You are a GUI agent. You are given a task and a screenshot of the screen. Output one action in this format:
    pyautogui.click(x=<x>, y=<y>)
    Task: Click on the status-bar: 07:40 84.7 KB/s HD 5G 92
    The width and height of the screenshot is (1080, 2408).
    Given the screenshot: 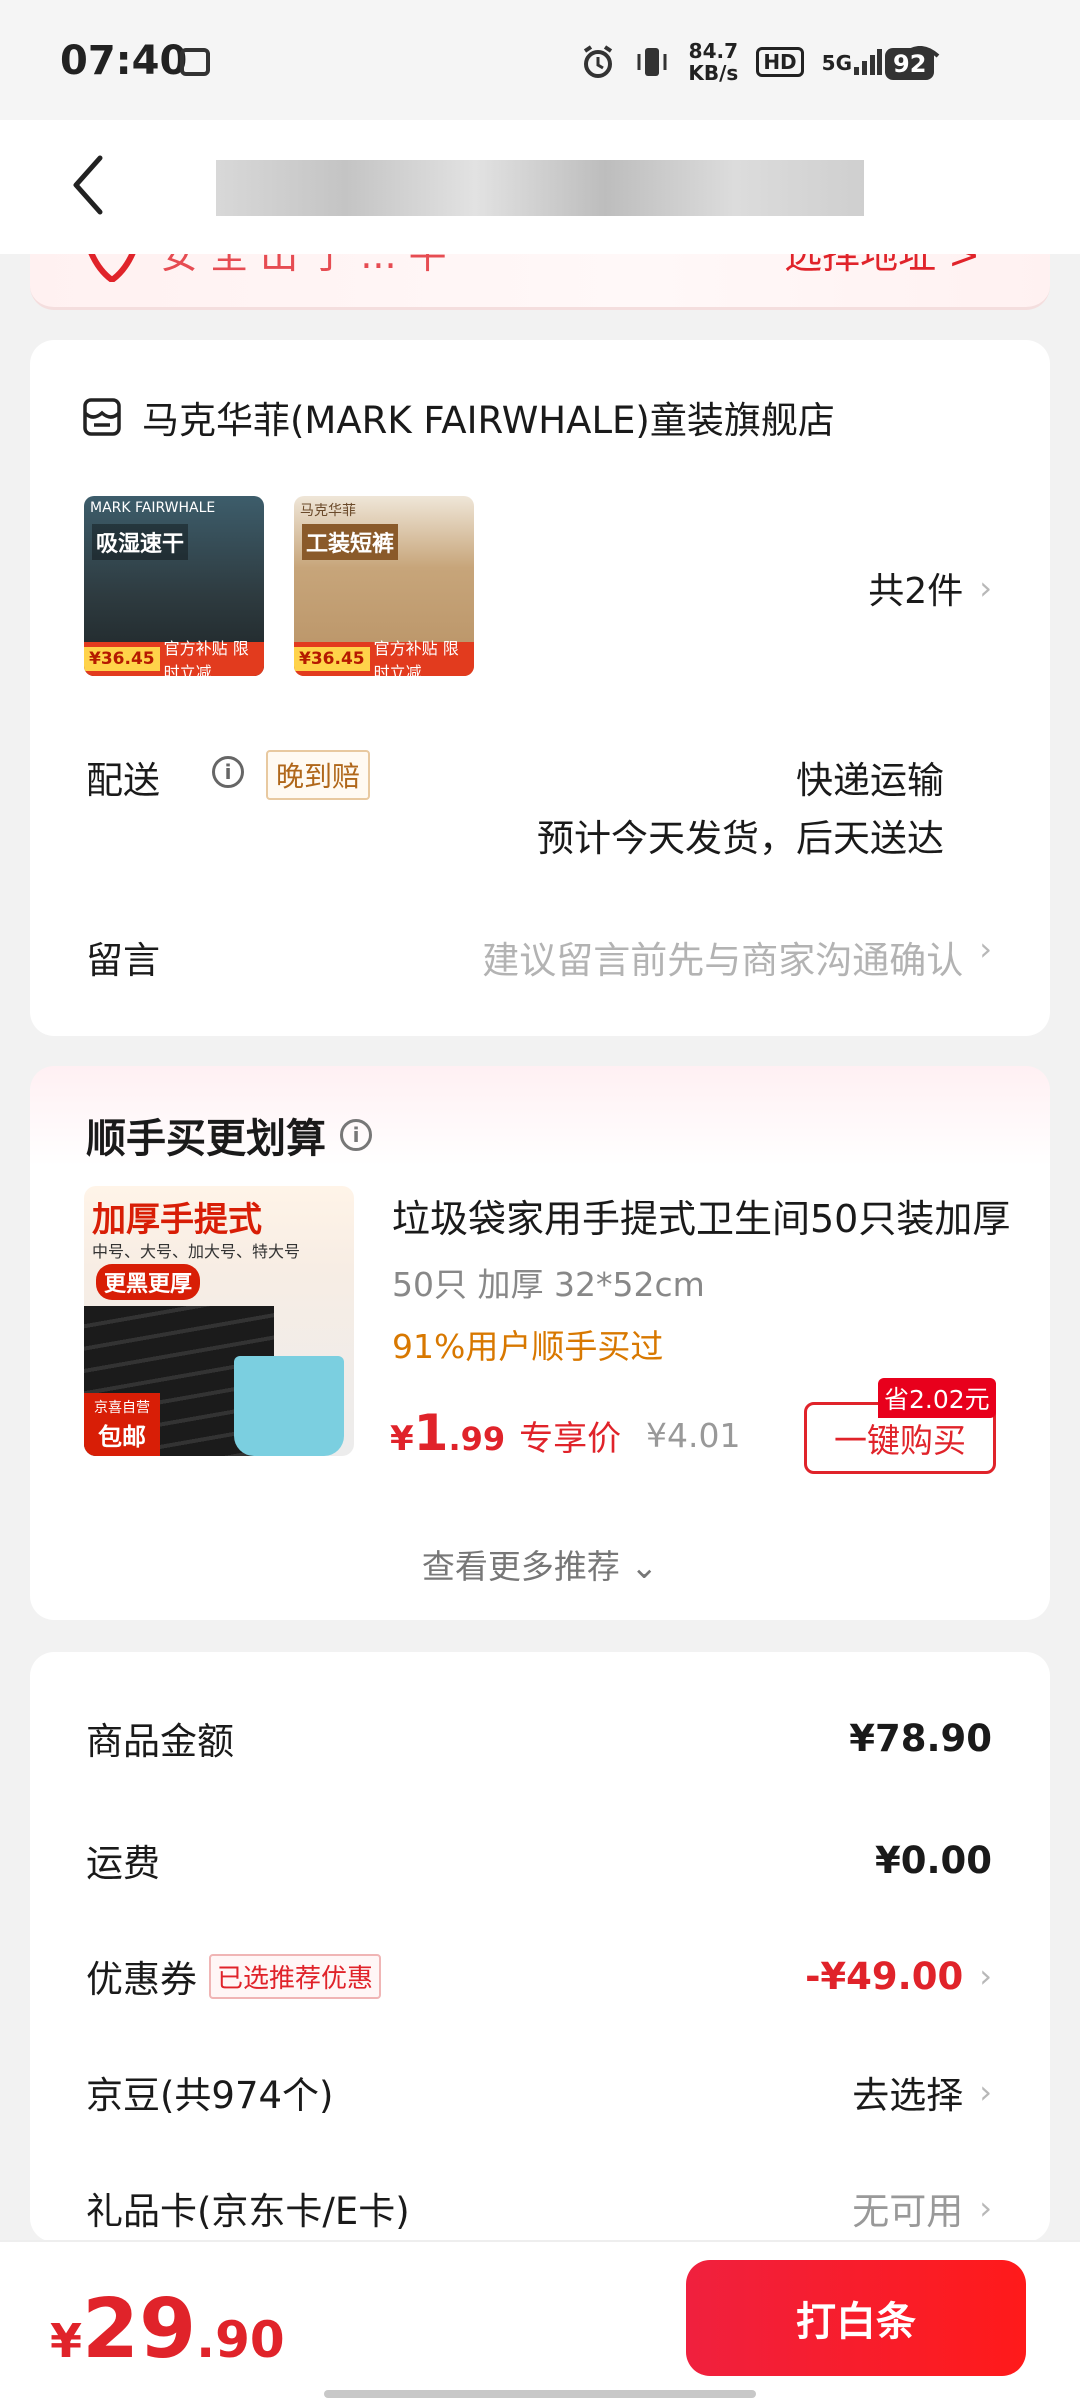 What is the action you would take?
    pyautogui.click(x=540, y=60)
    